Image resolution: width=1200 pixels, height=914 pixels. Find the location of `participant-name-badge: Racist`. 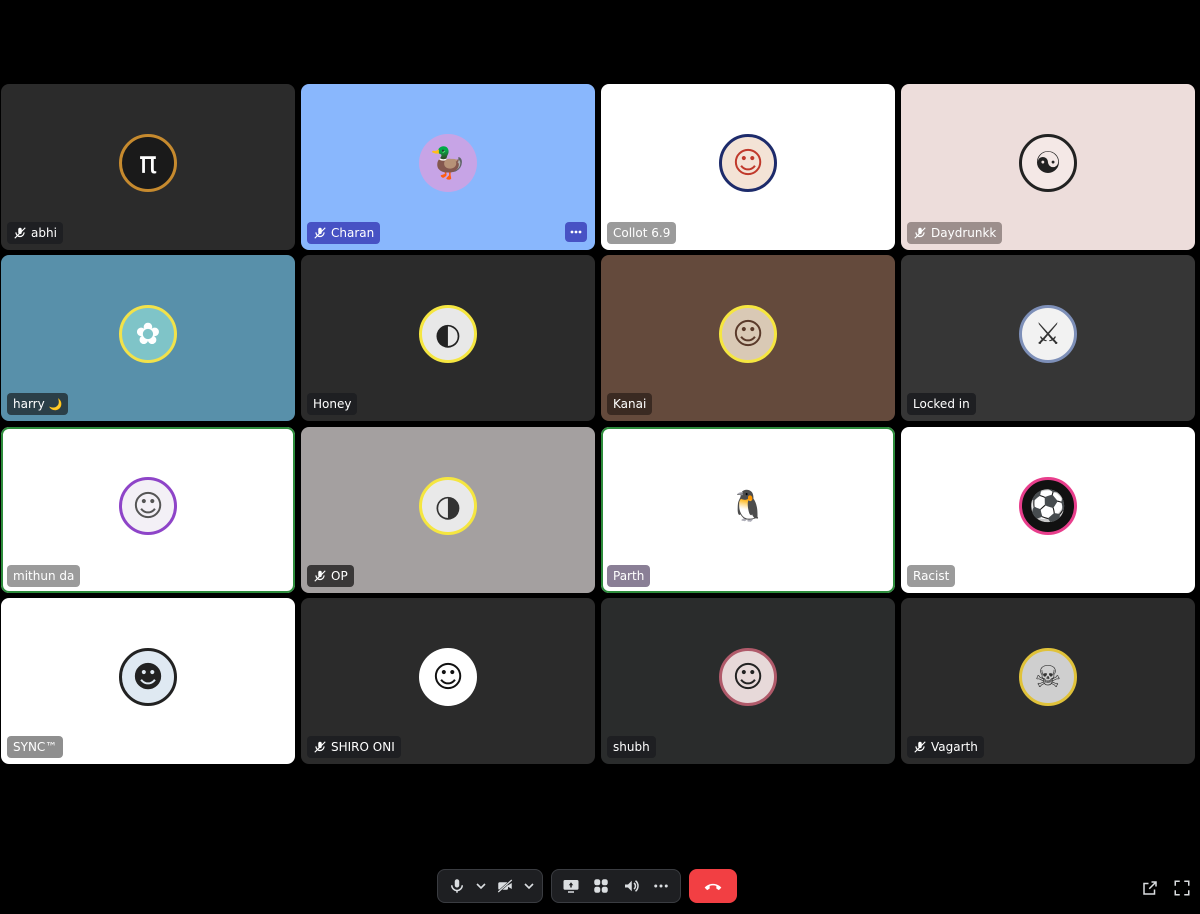

participant-name-badge: Racist is located at coordinates (931, 576).